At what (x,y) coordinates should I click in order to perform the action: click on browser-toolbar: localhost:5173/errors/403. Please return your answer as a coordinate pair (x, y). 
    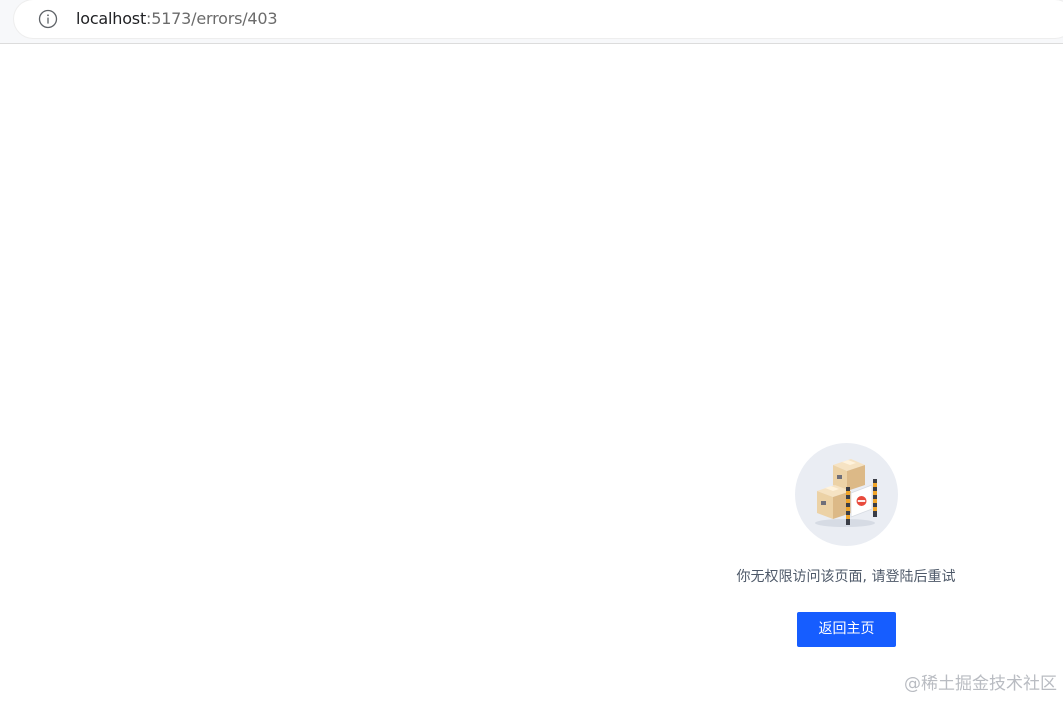
    Looking at the image, I should click on (531, 22).